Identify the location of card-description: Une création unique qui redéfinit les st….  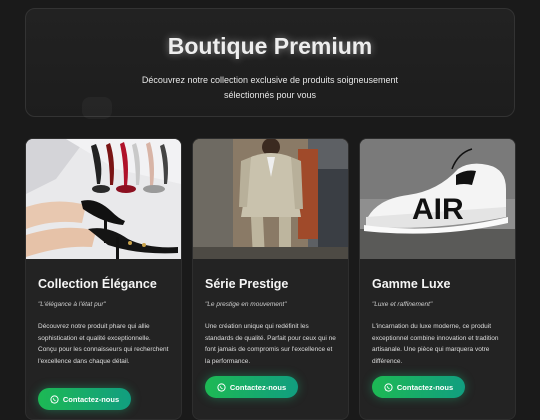
(270, 344).